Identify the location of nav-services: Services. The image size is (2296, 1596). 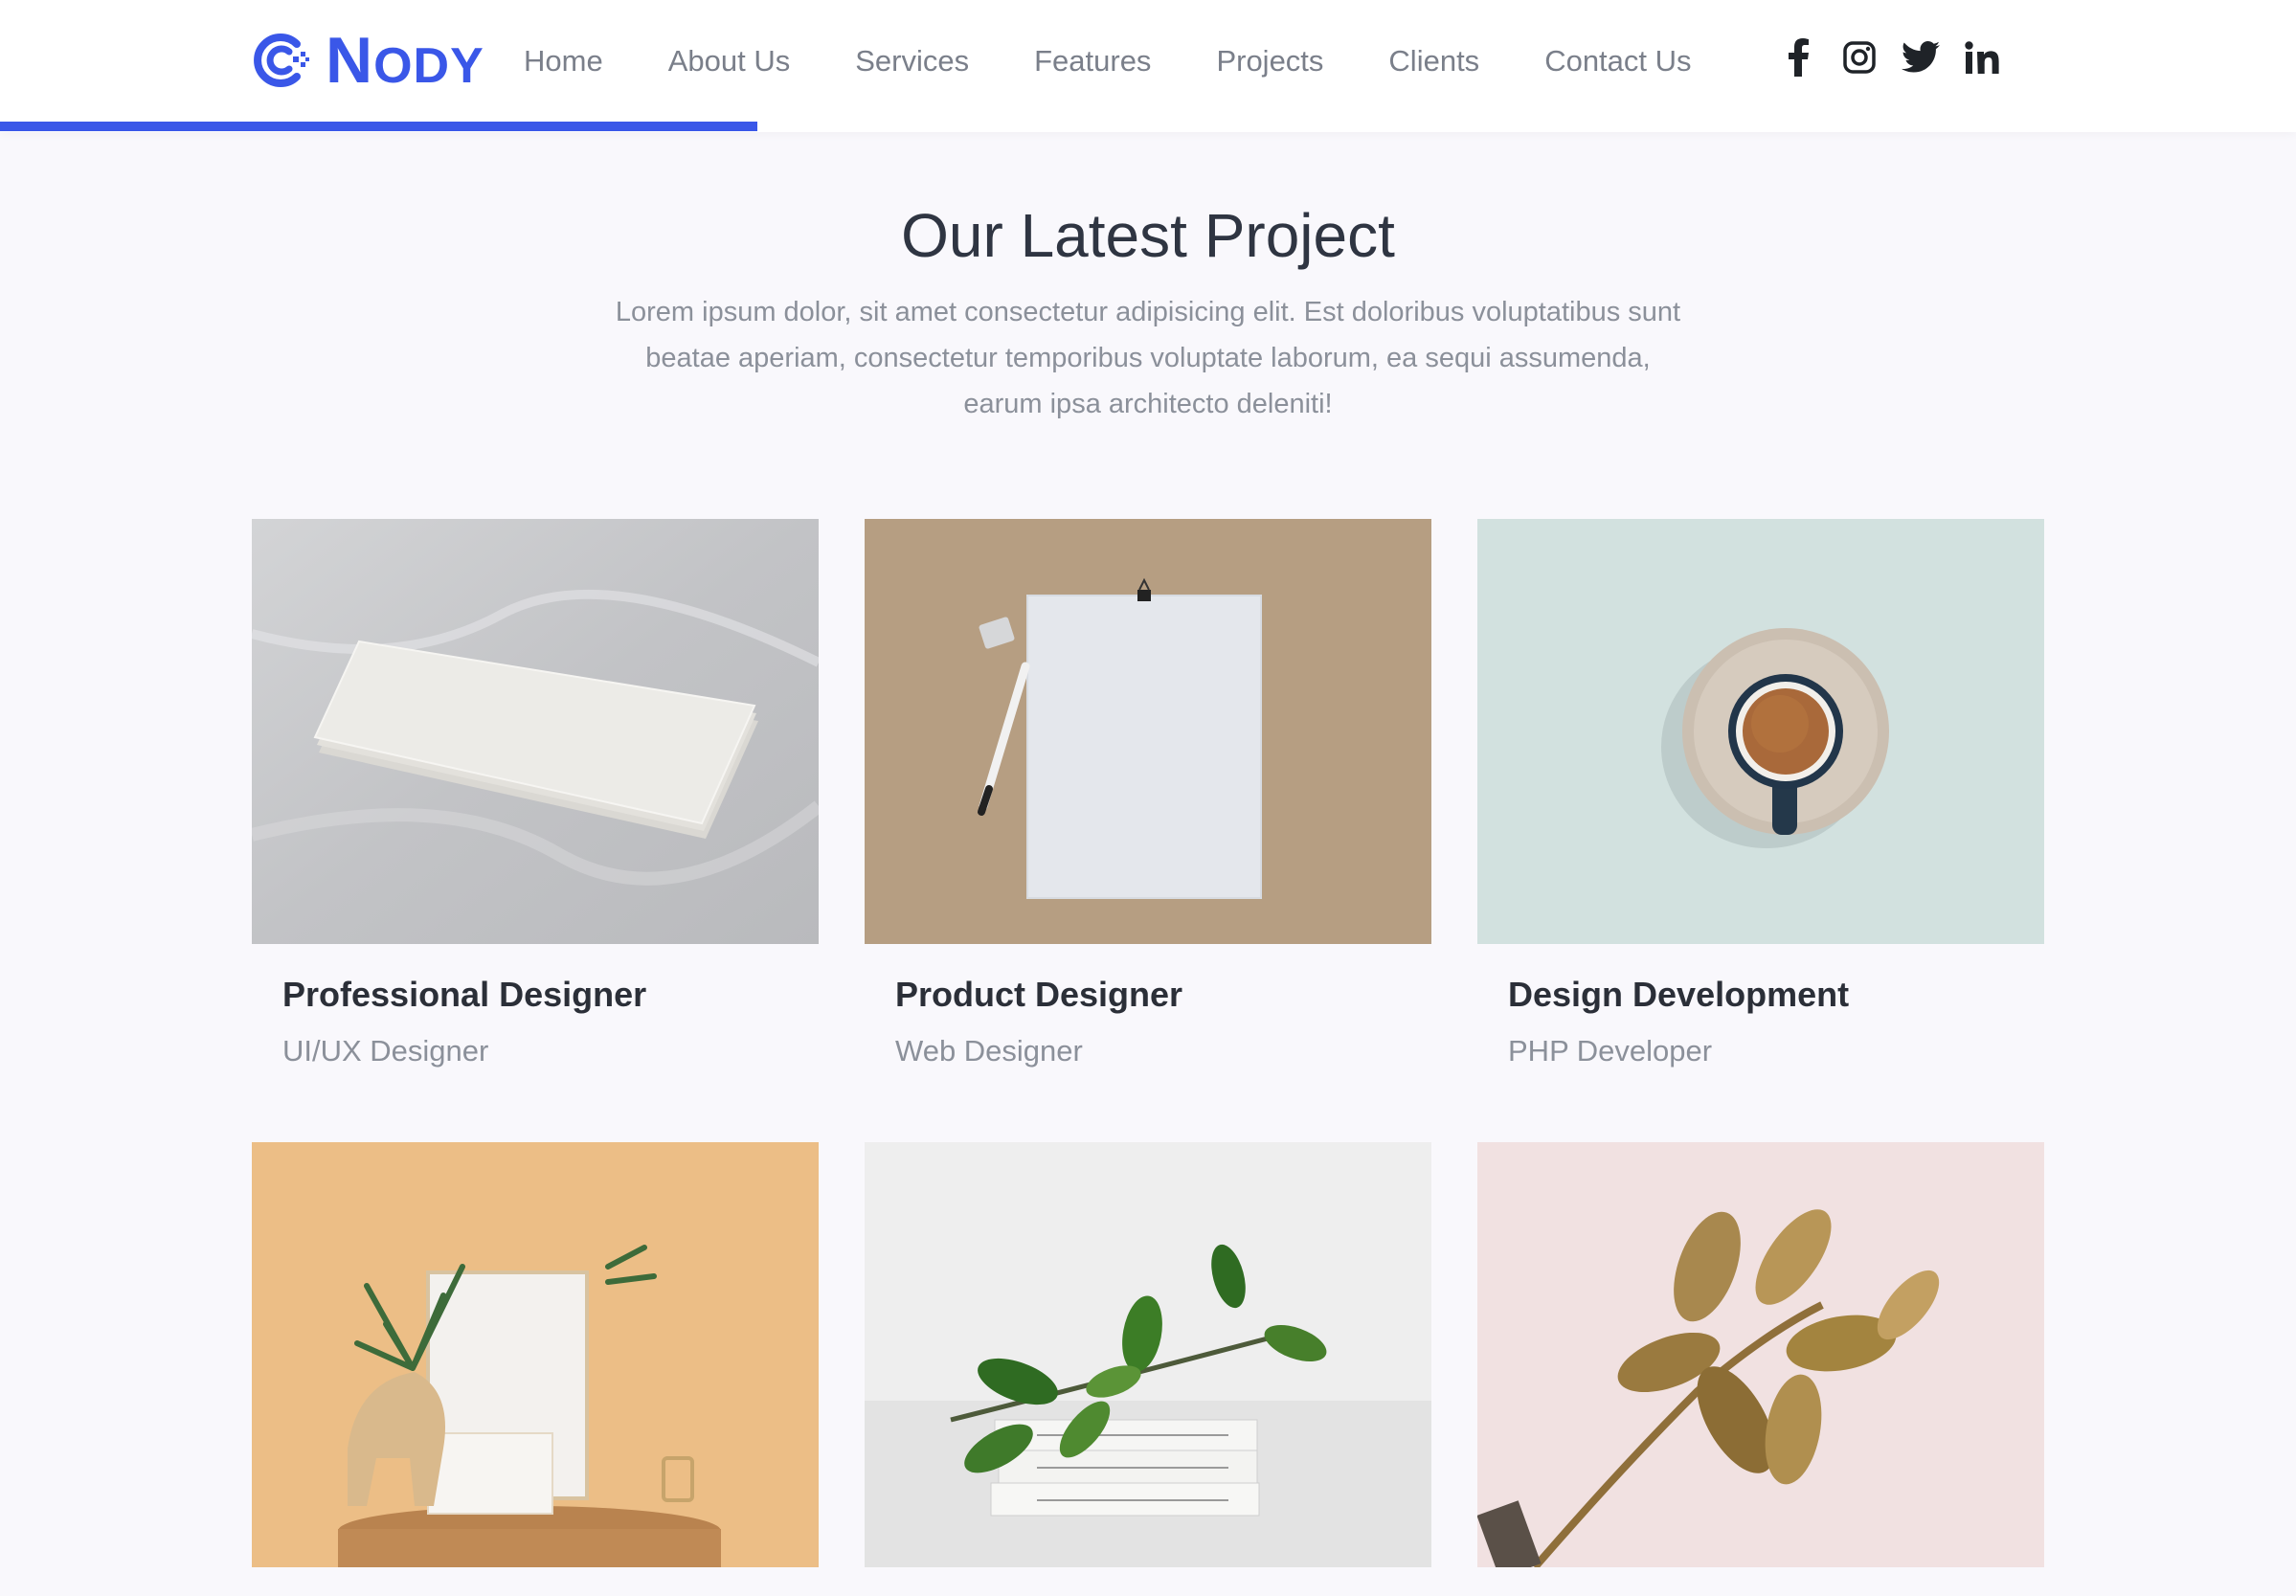
(912, 61).